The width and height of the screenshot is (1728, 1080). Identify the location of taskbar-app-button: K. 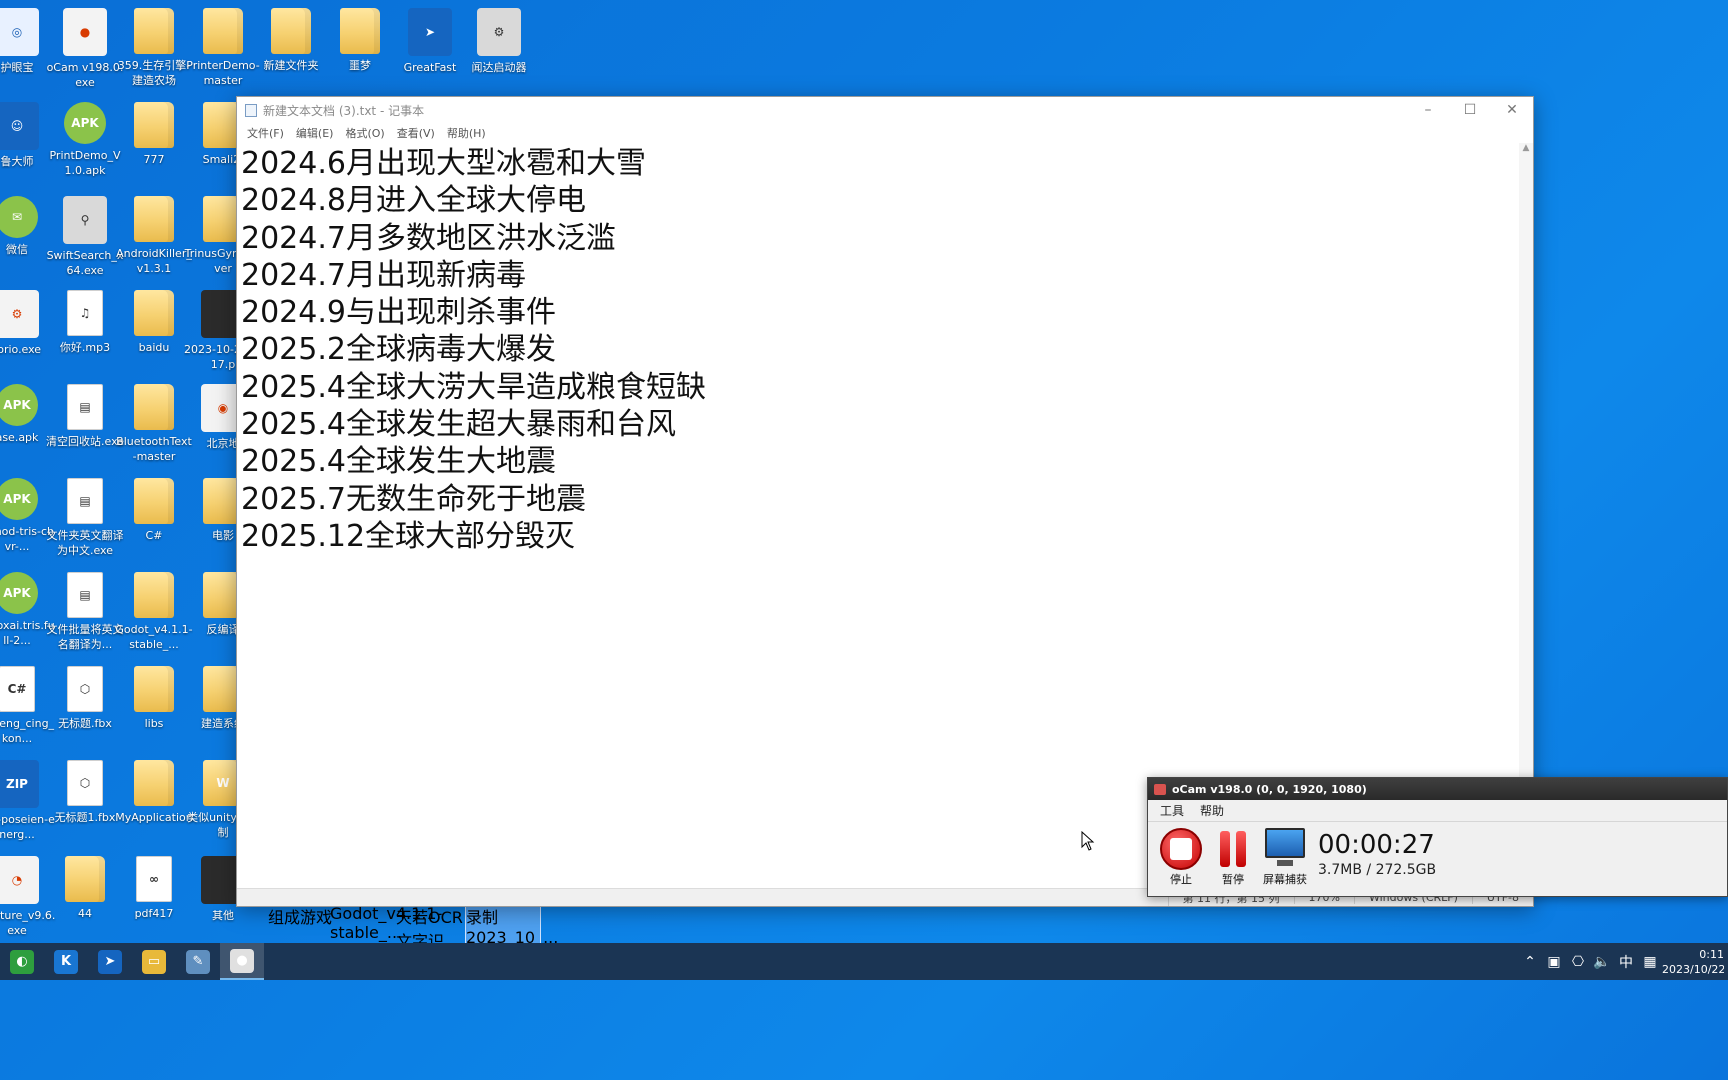
(66, 961).